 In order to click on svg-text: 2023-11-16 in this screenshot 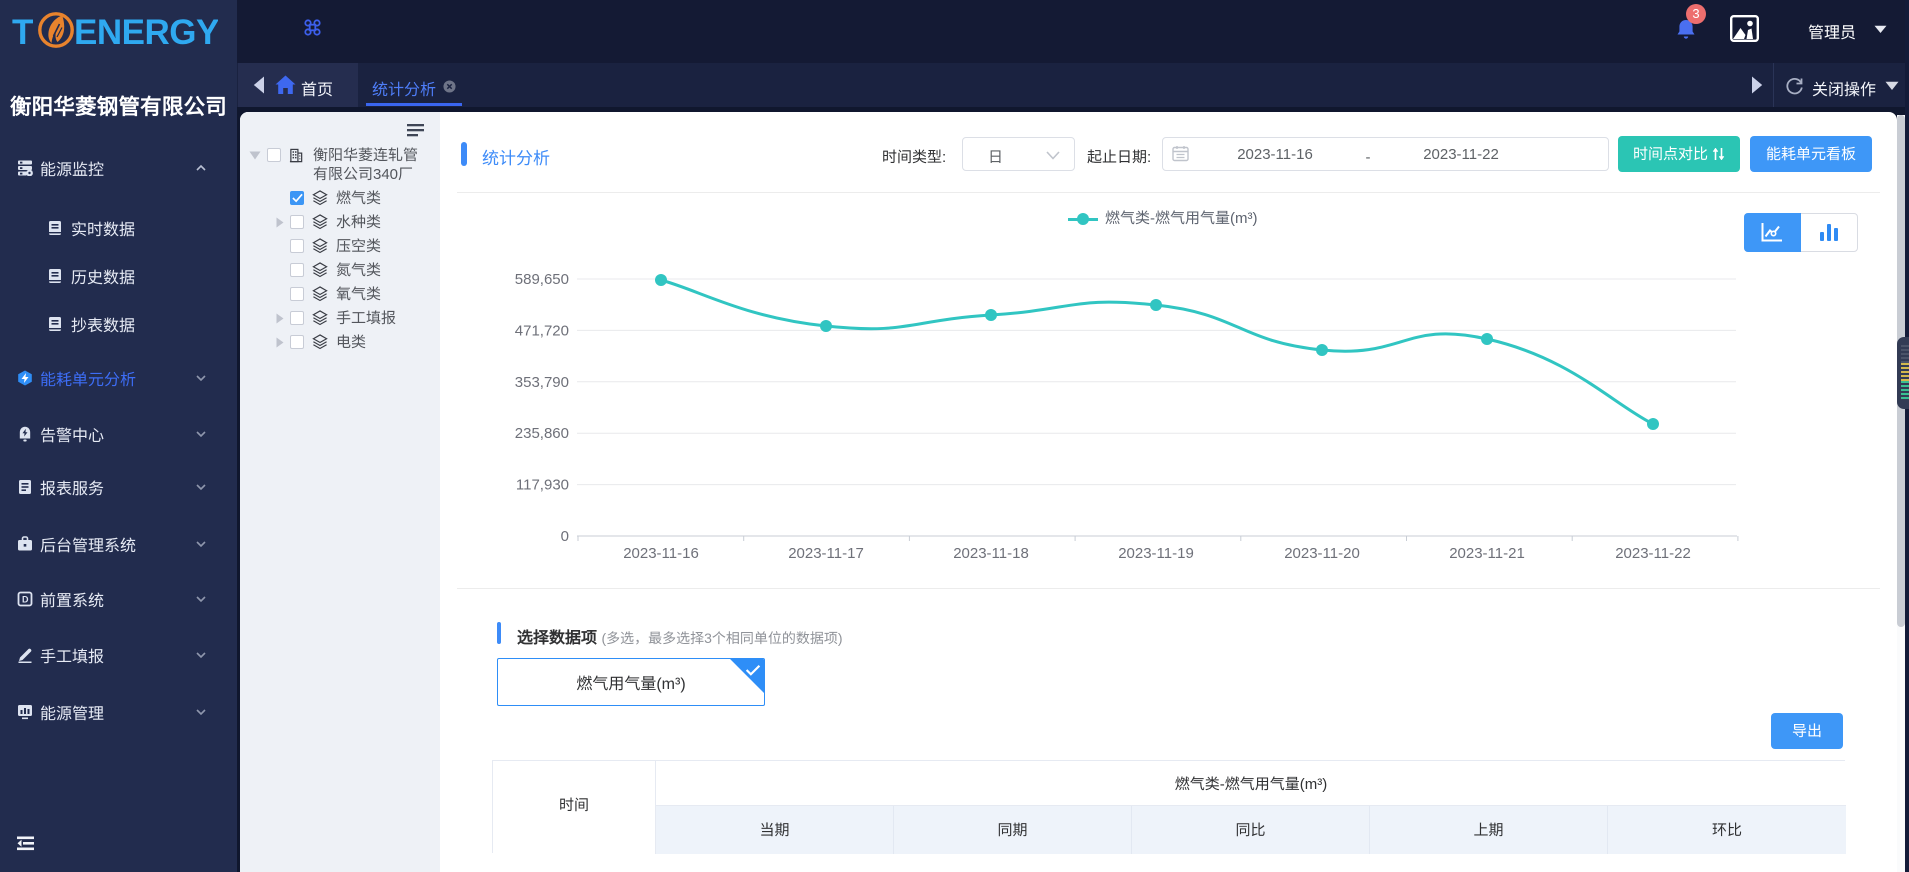, I will do `click(661, 553)`.